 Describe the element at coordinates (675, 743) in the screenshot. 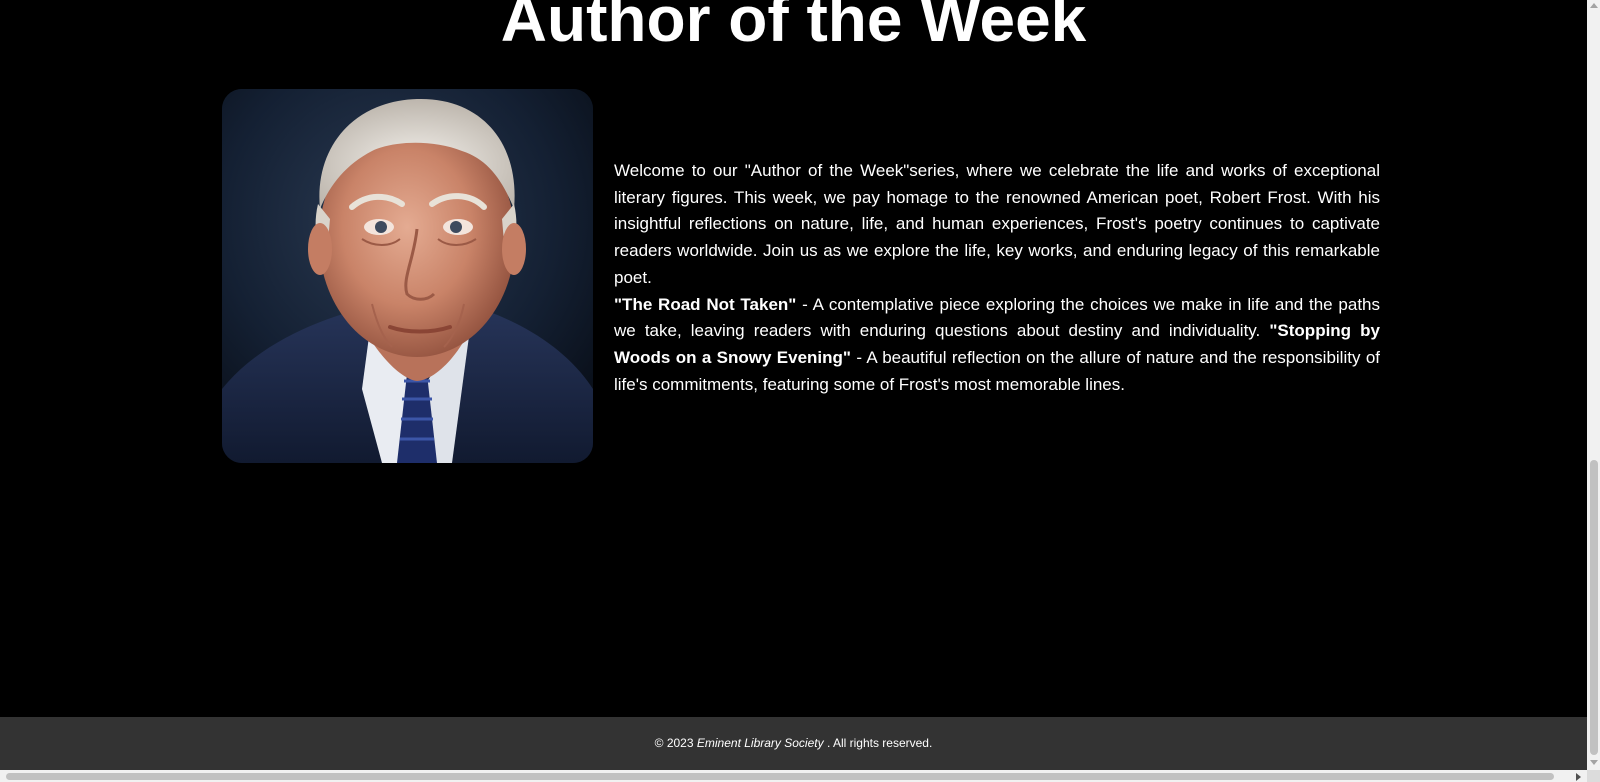

I see `footer-copyright: © 2023` at that location.